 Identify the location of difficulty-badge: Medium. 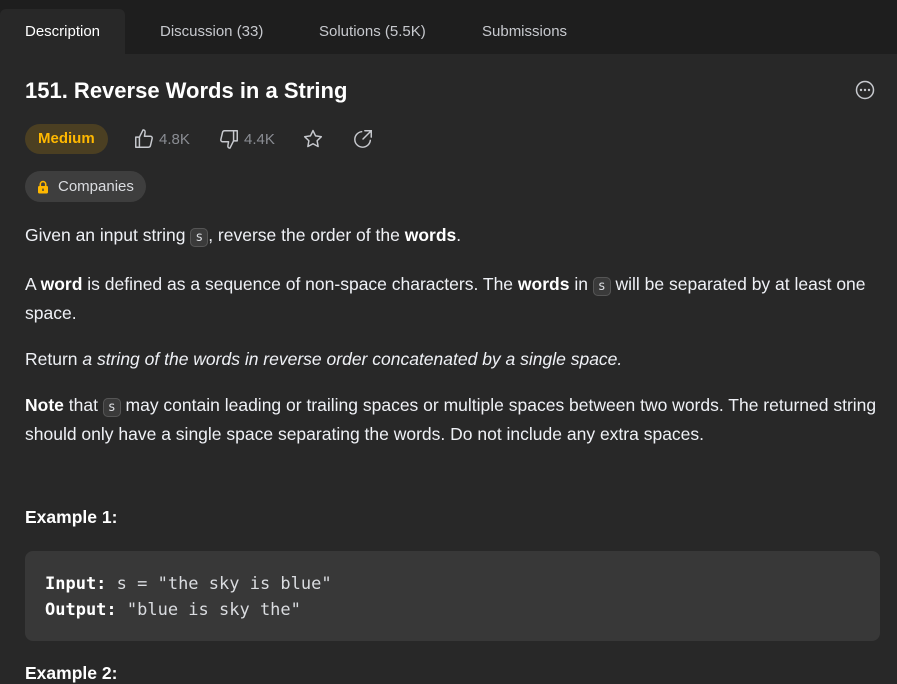
(66, 139).